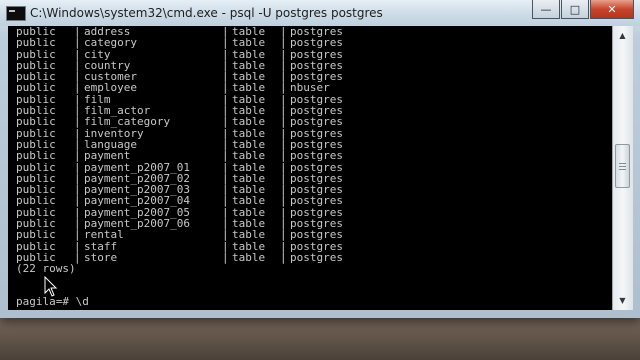 This screenshot has width=640, height=360. What do you see at coordinates (179, 235) in the screenshot?
I see `table-row: public | rental | table | postgres` at bounding box center [179, 235].